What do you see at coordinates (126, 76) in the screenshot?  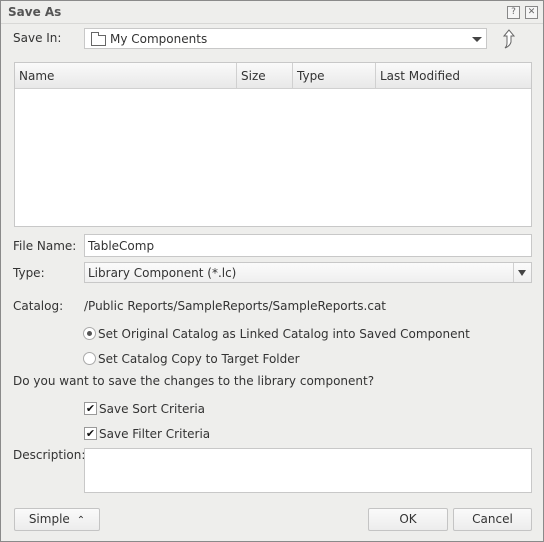 I see `column-header-name: Name` at bounding box center [126, 76].